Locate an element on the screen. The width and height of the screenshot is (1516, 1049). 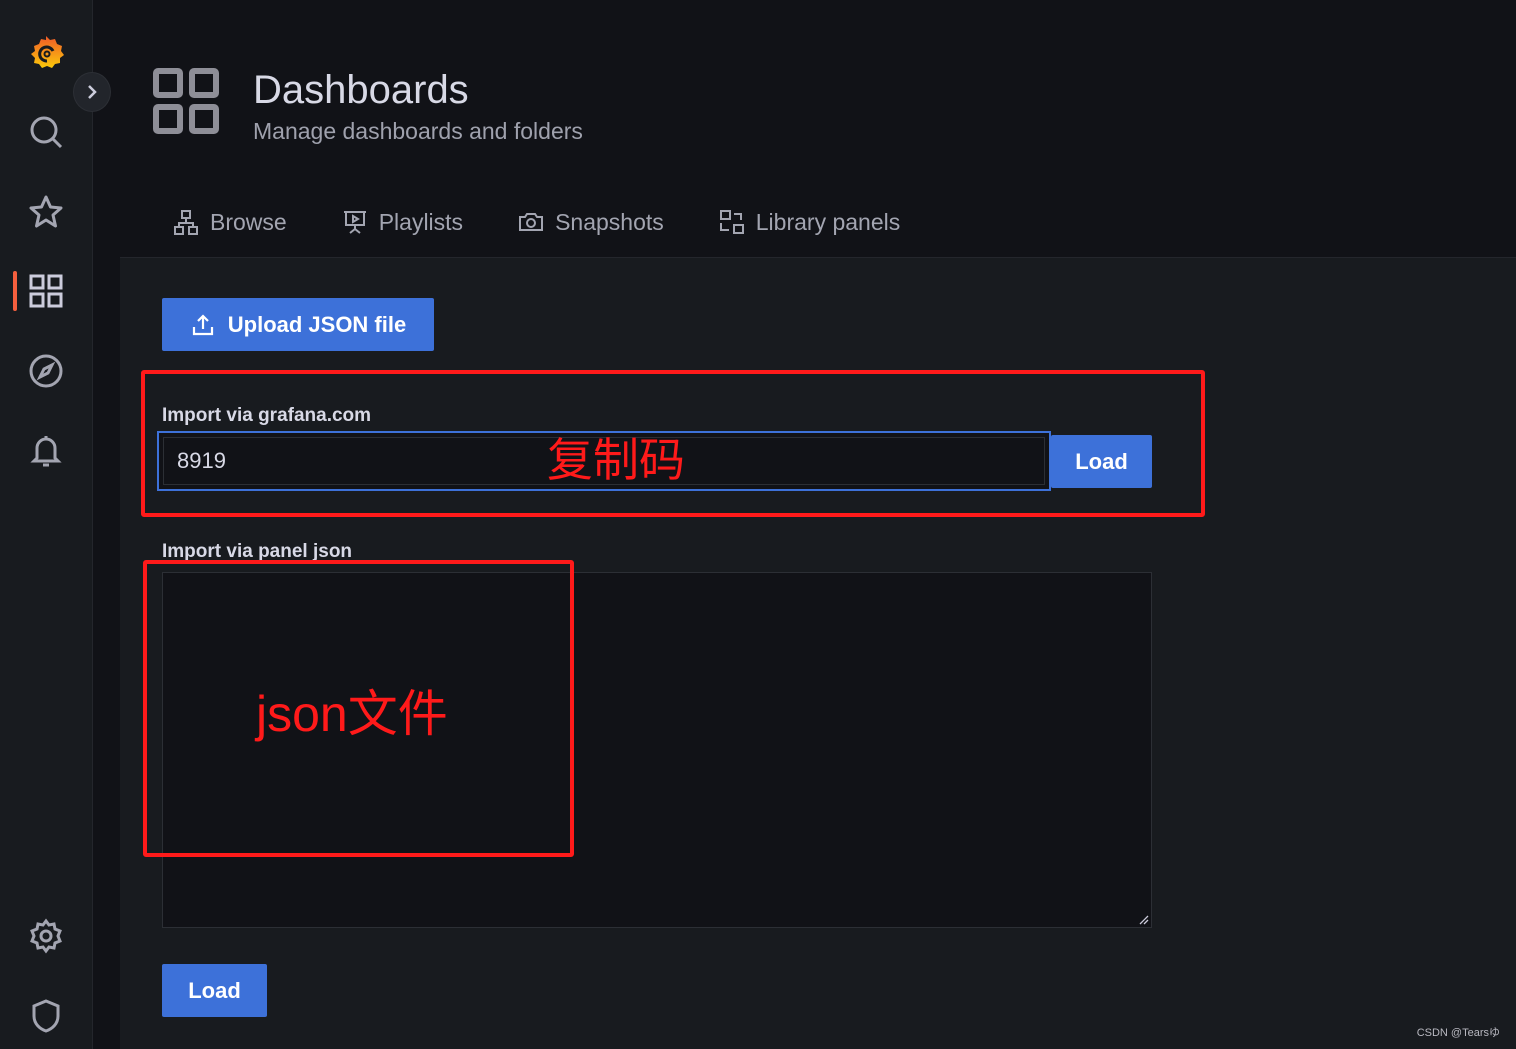
tab-label: Library panels is located at coordinates (828, 221).